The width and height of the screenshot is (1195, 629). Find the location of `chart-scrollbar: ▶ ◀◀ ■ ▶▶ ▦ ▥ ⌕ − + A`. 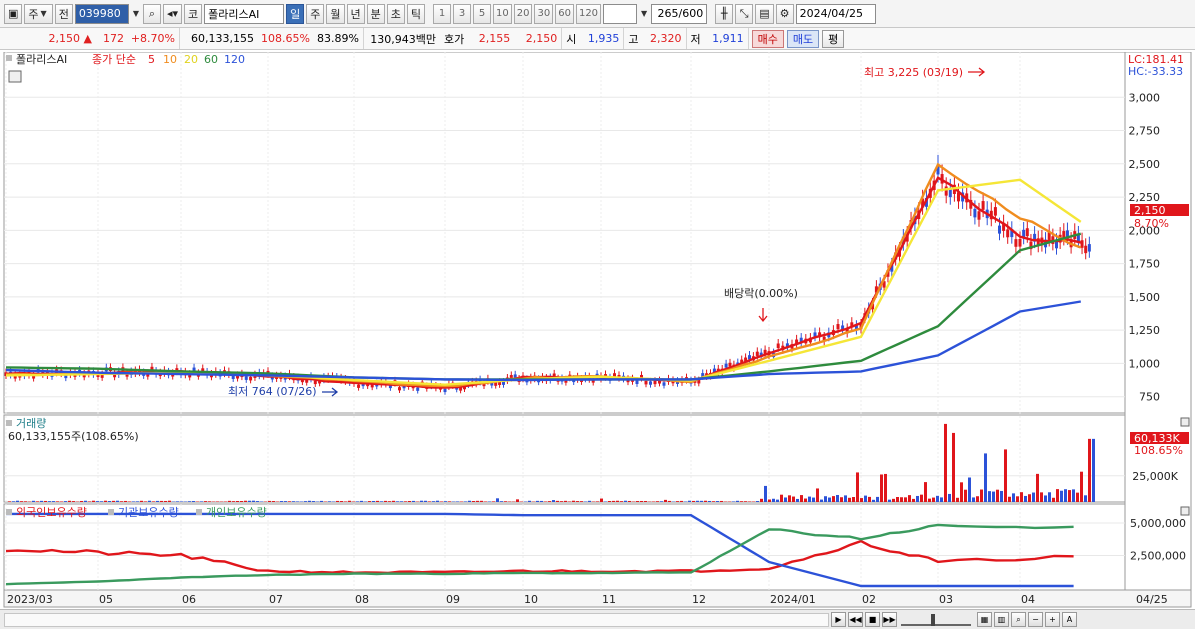

chart-scrollbar: ▶ ◀◀ ■ ▶▶ ▦ ▥ ⌕ − + A is located at coordinates (597, 619).